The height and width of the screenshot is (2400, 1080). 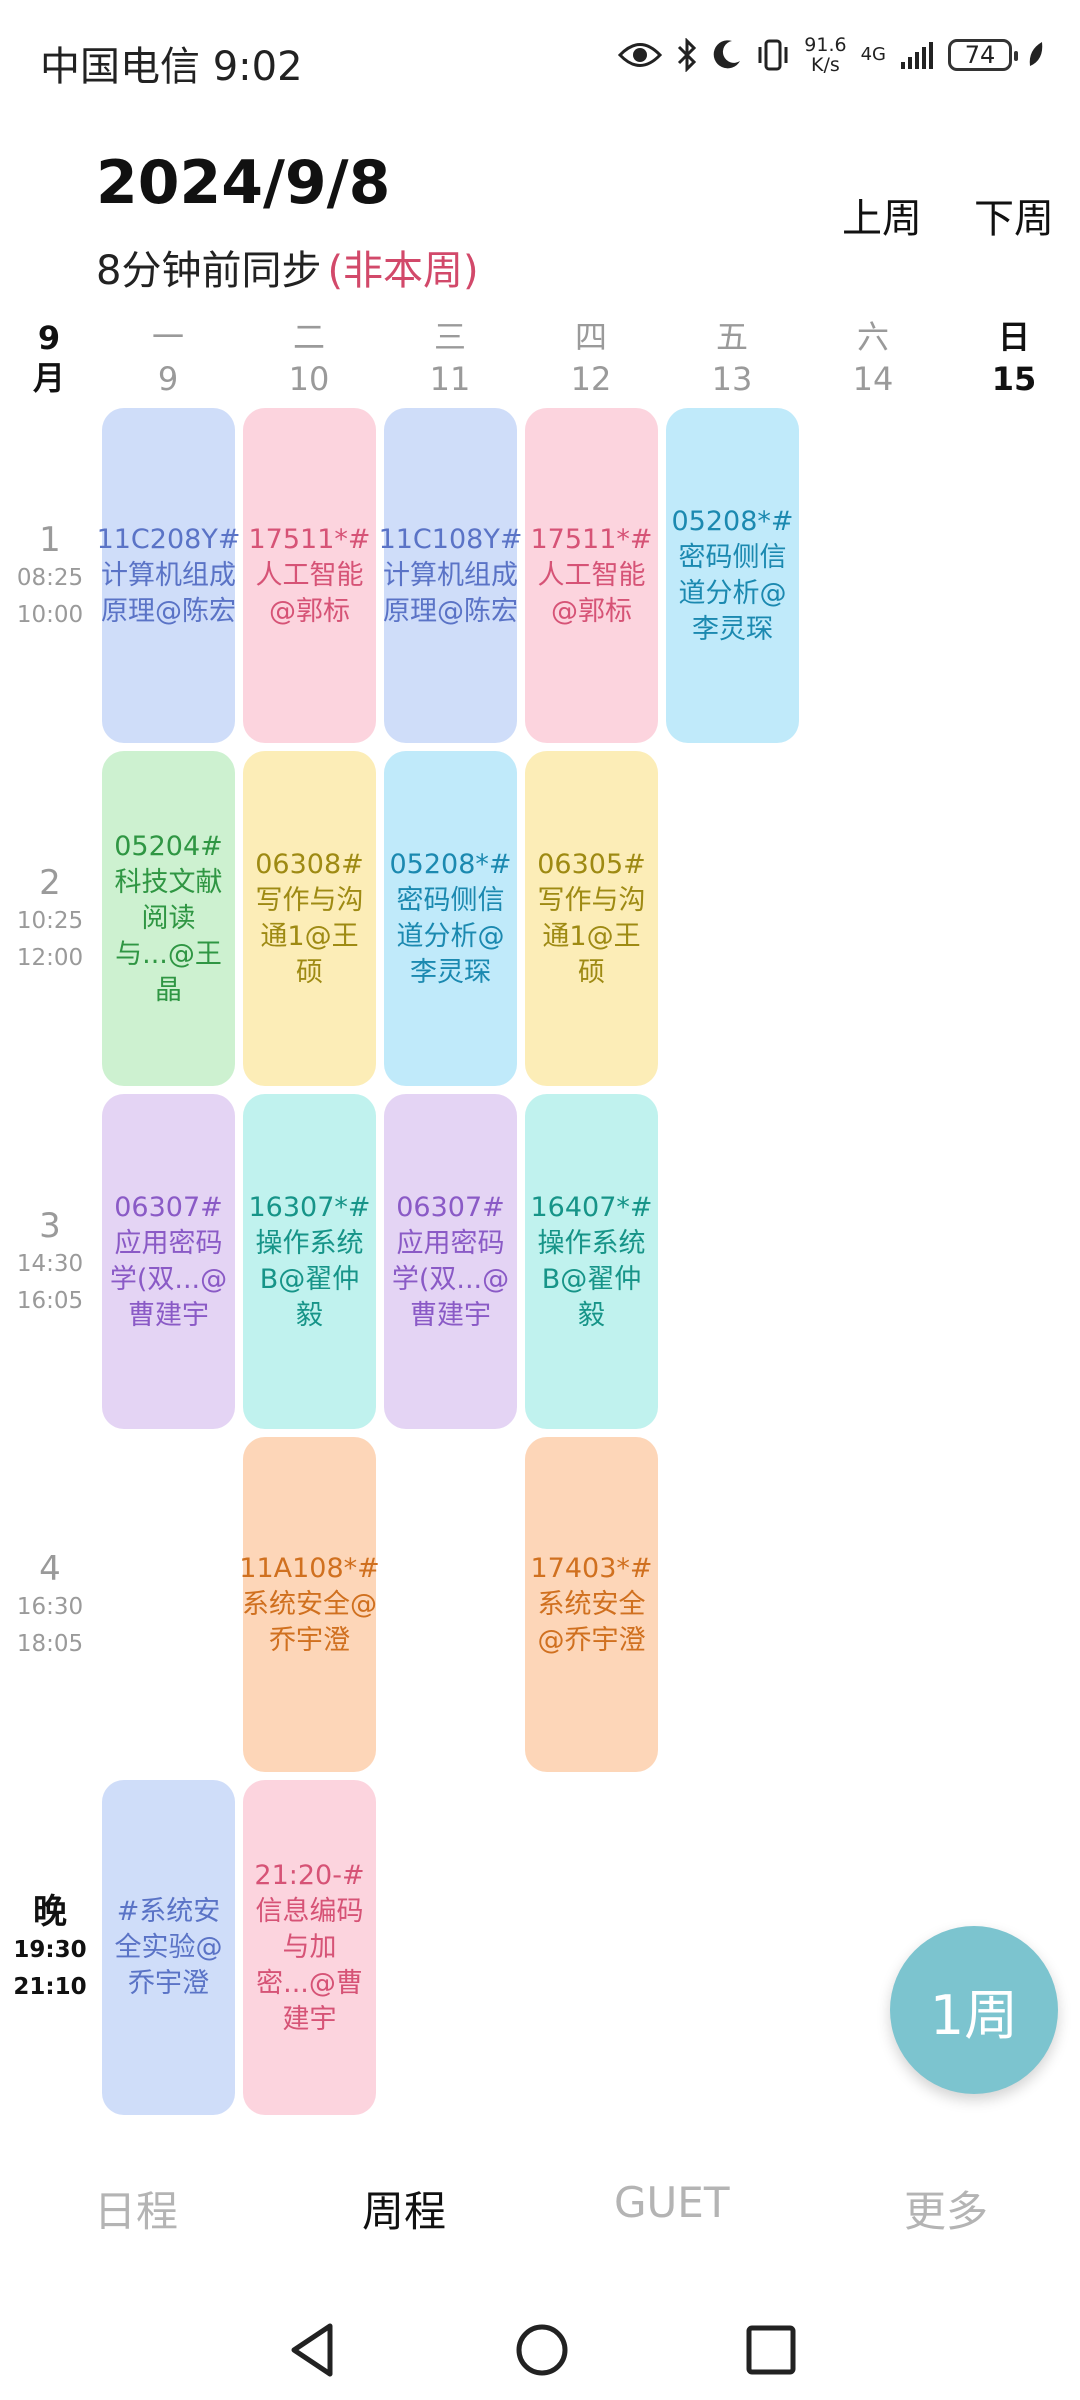 What do you see at coordinates (450, 358) in the screenshot?
I see `day-header-wed: 三 11` at bounding box center [450, 358].